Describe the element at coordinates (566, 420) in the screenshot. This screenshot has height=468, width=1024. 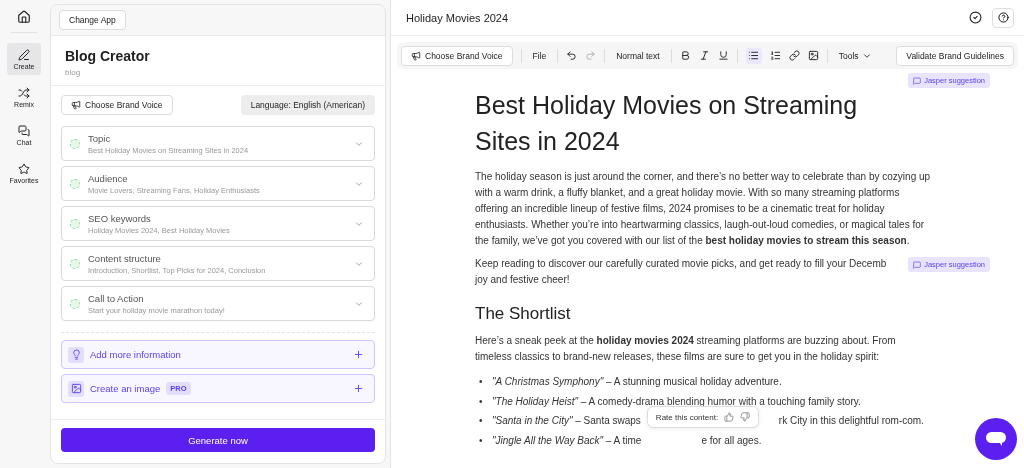
I see `list-item-text: "Santa in the City" – Santa swaps` at that location.